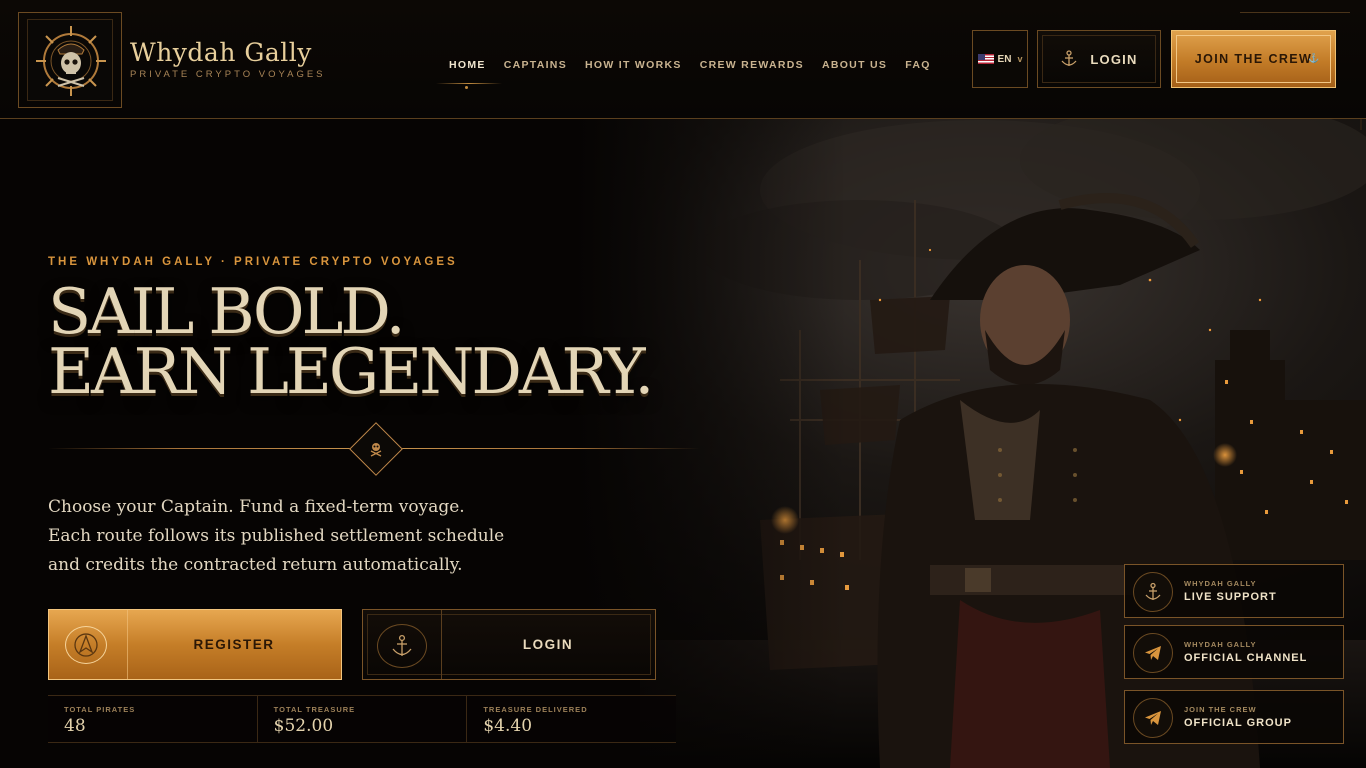 The height and width of the screenshot is (768, 1366). I want to click on join-the-crew-button: JOIN THE CREW ⚓, so click(1253, 59).